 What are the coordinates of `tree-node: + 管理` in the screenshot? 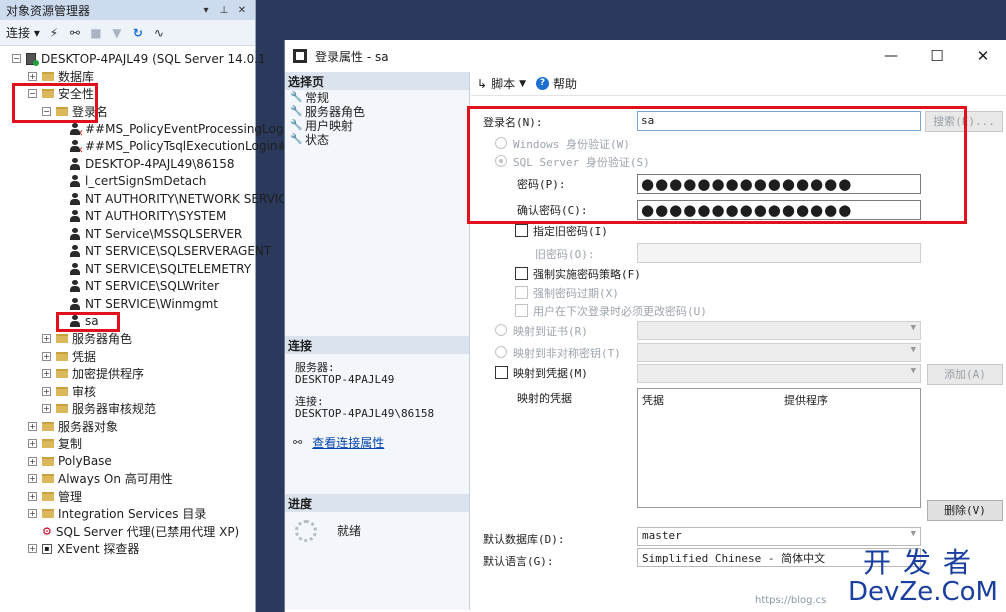 It's located at (55, 496).